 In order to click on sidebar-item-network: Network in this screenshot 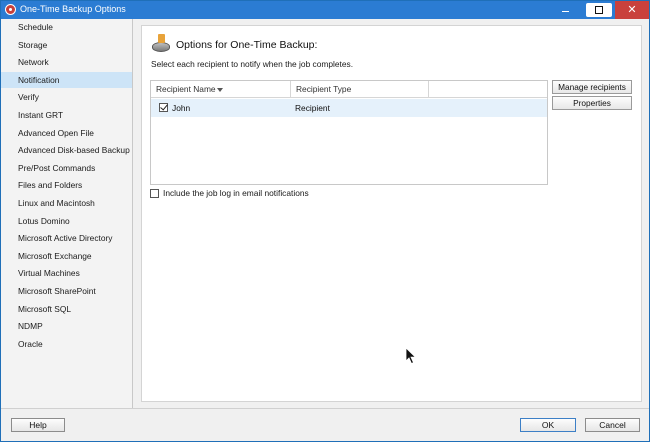, I will do `click(66, 62)`.